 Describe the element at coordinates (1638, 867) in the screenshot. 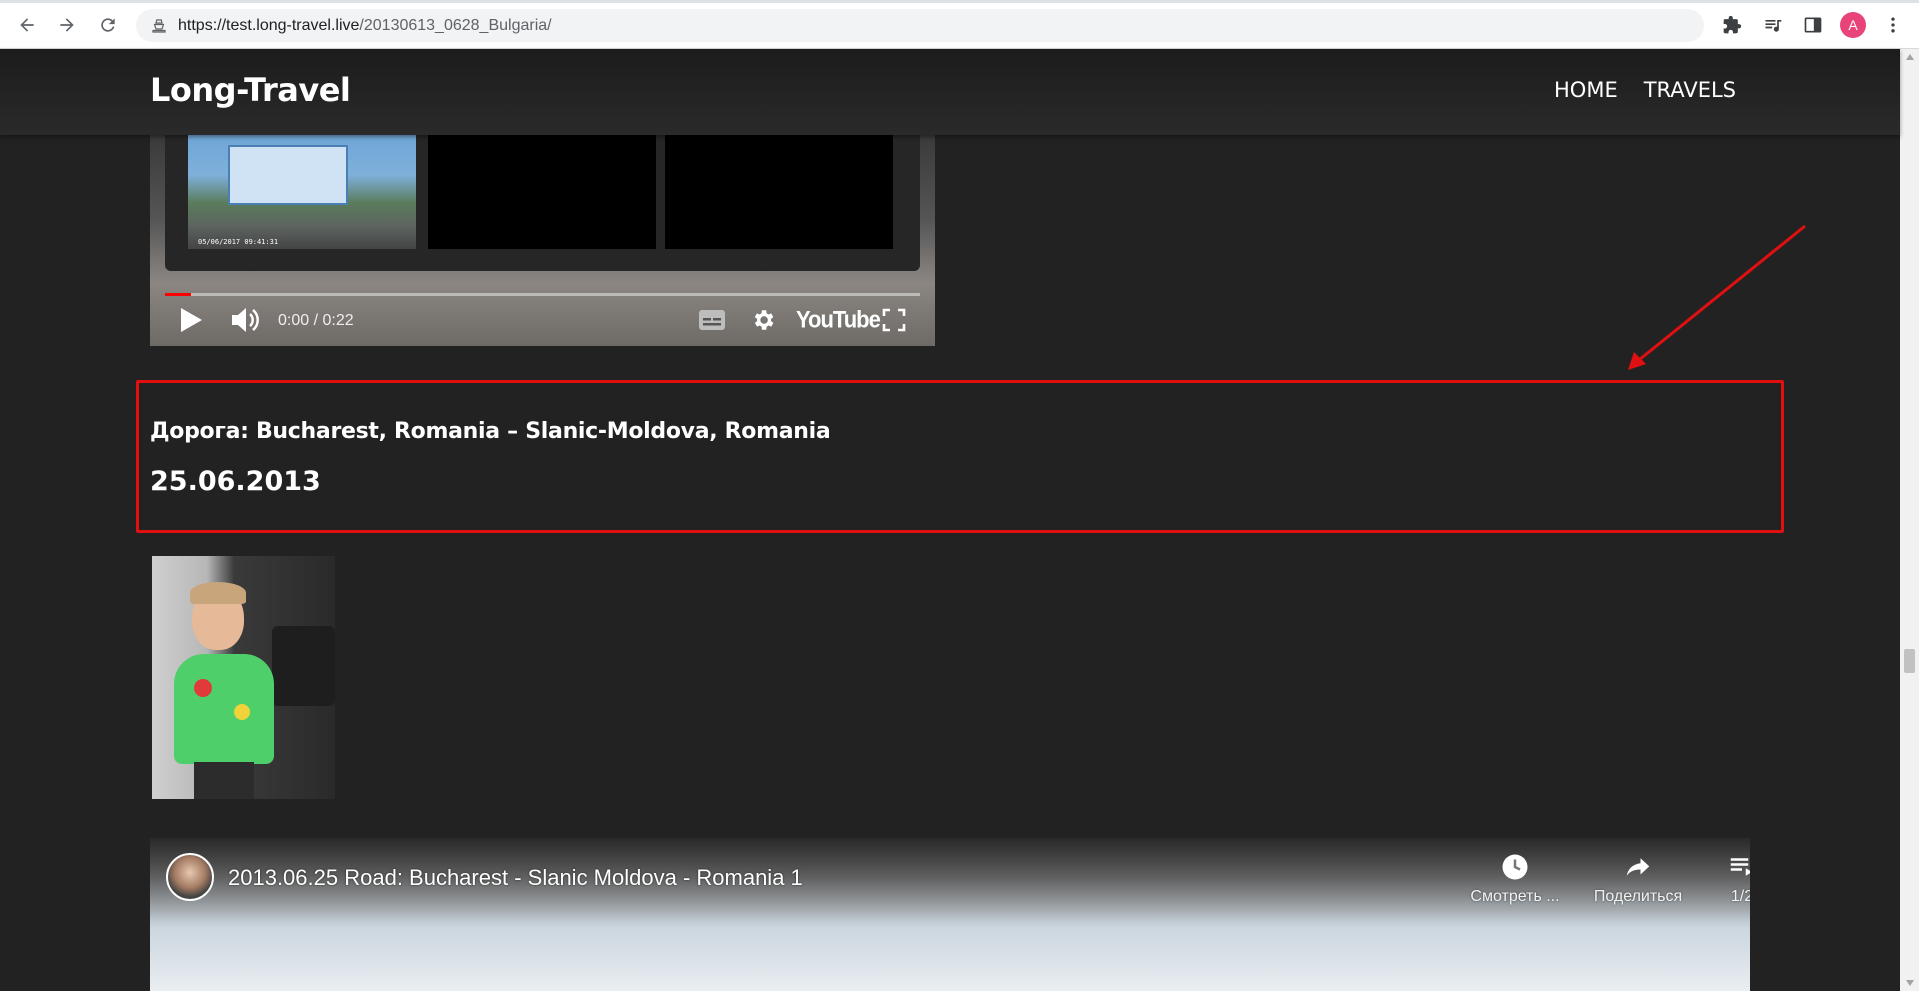

I see `share-icon` at that location.